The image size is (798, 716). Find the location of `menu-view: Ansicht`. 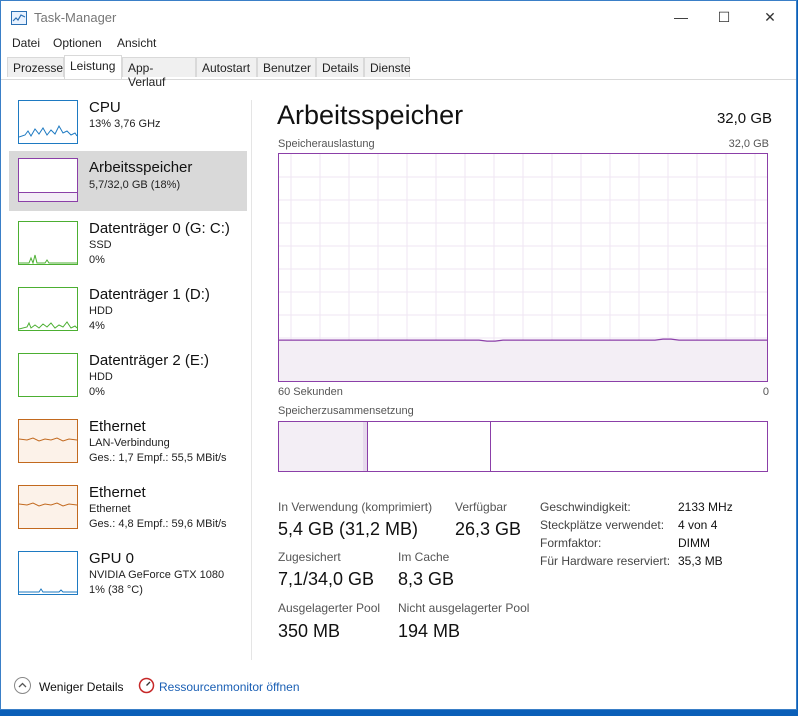

menu-view: Ansicht is located at coordinates (136, 43).